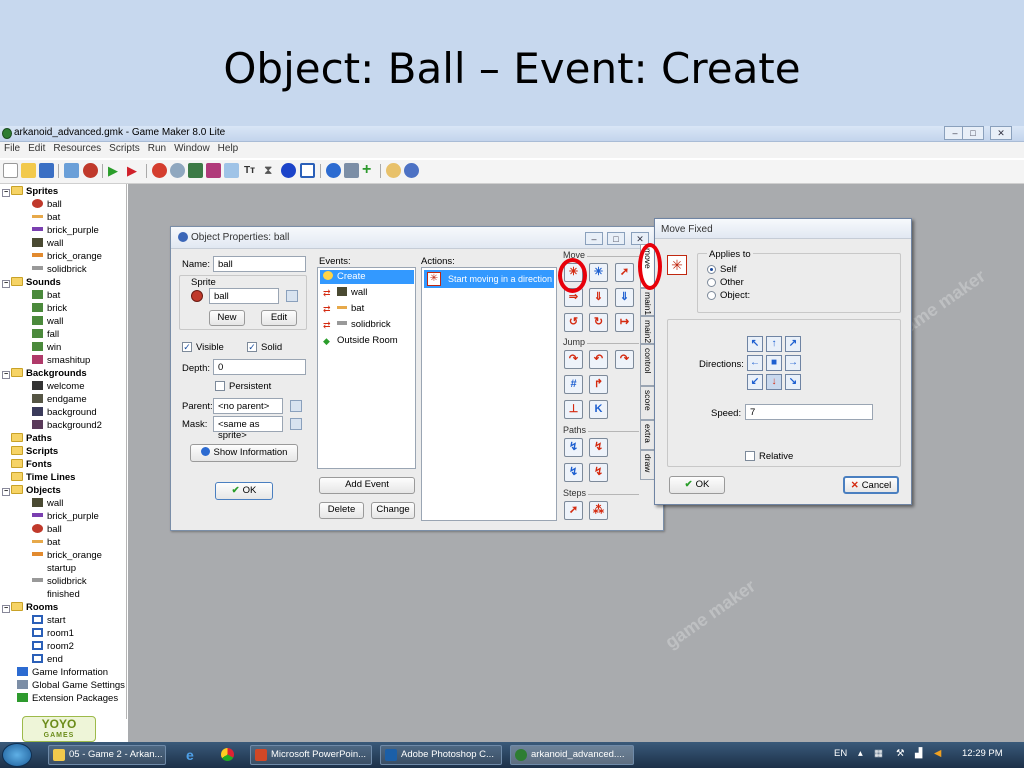  Describe the element at coordinates (624, 297) in the screenshot. I see `gravity-action-icon: ⇓` at that location.